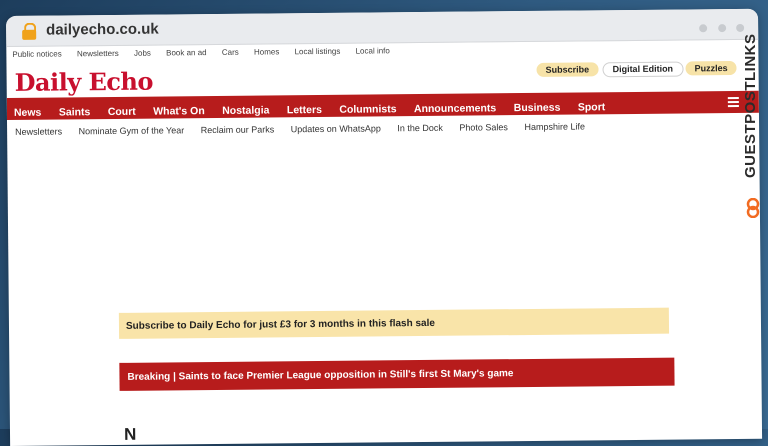  What do you see at coordinates (238, 129) in the screenshot?
I see `subnav-item-reclaim-parks: Reclaim our Parks` at bounding box center [238, 129].